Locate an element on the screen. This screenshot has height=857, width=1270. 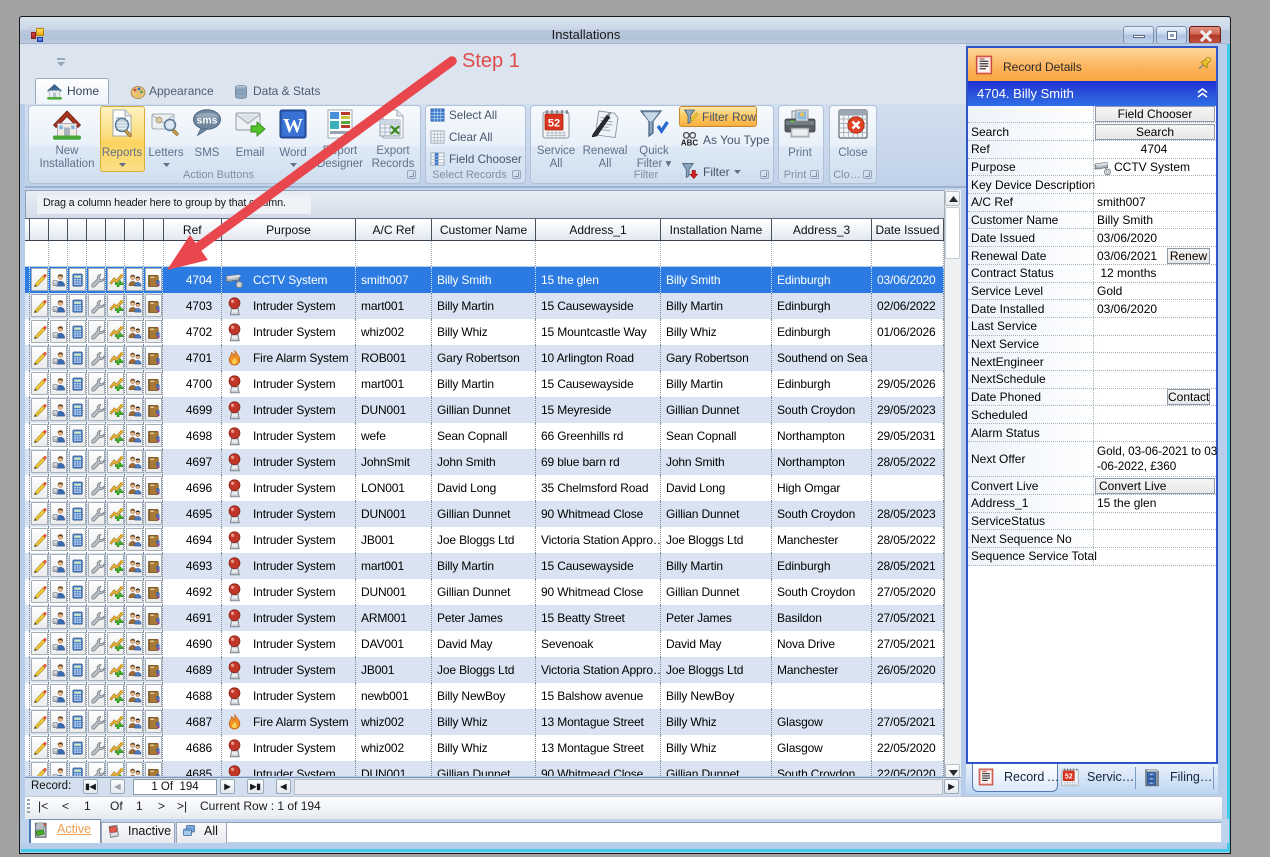
svg-text: W is located at coordinates (293, 126).